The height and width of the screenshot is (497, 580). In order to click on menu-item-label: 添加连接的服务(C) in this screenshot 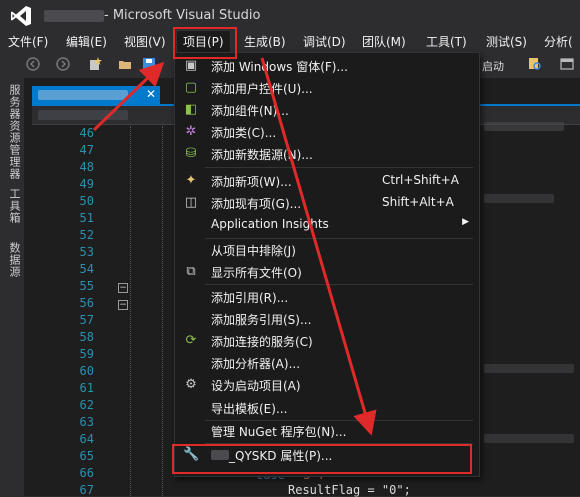, I will do `click(262, 342)`.